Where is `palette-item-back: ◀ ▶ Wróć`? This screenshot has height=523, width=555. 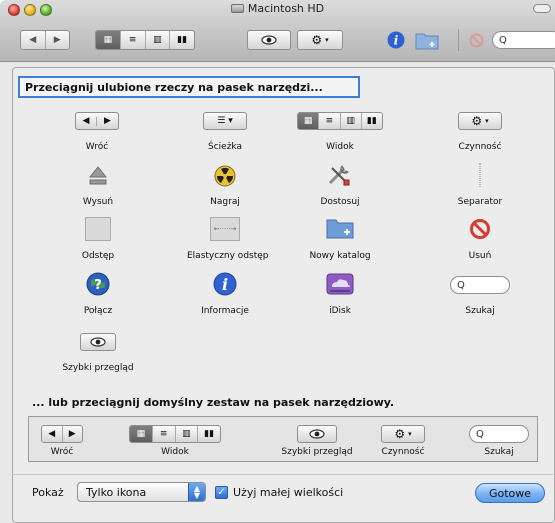
palette-item-back: ◀ ▶ Wróć is located at coordinates (97, 132).